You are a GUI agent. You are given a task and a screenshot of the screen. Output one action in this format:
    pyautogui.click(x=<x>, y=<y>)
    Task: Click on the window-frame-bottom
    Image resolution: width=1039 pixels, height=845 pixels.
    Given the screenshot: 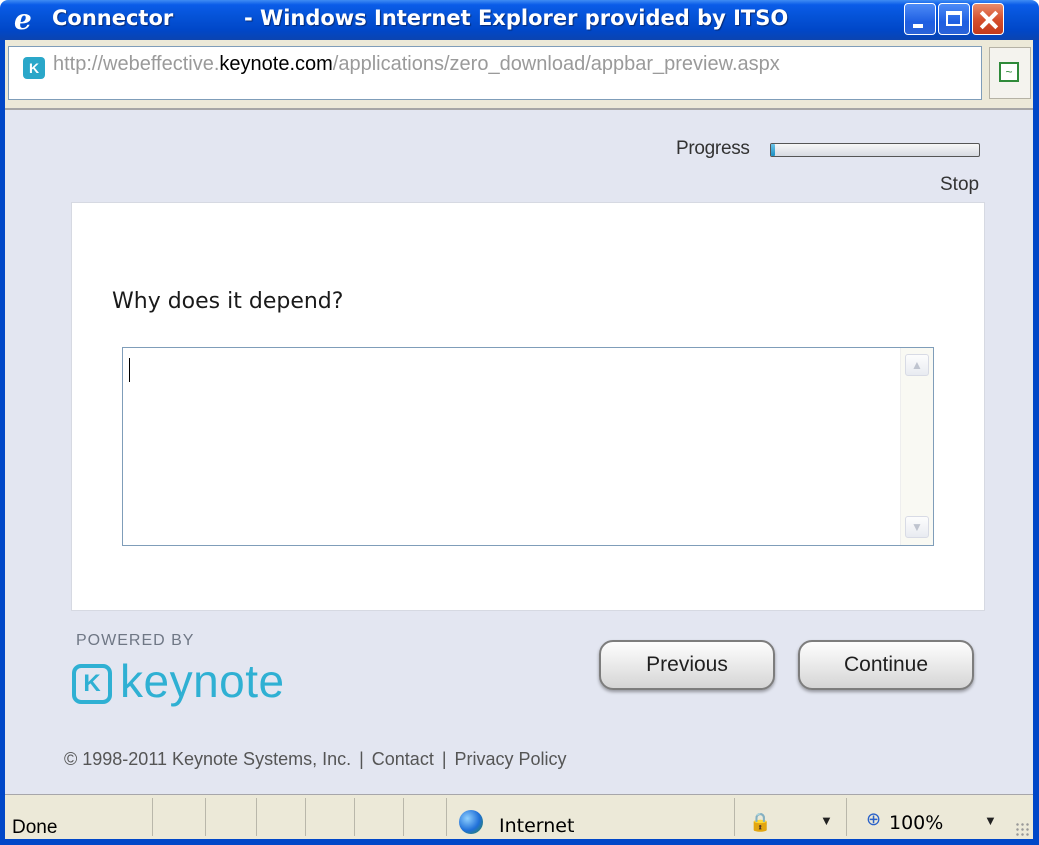 What is the action you would take?
    pyautogui.click(x=519, y=842)
    